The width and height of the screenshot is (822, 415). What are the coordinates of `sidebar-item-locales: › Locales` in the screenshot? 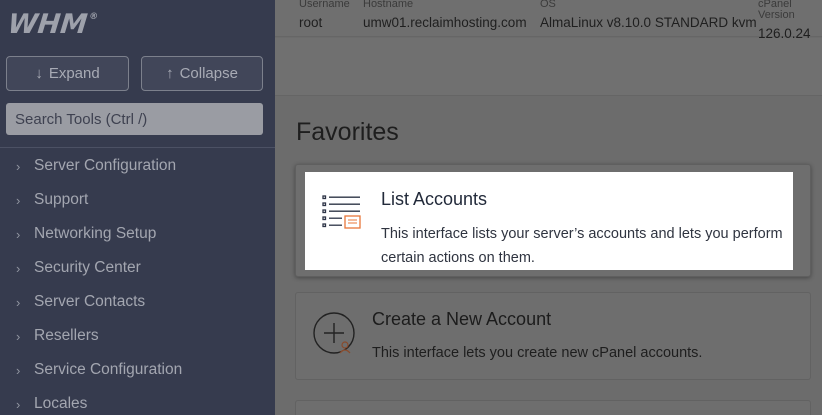 It's located at (137, 401).